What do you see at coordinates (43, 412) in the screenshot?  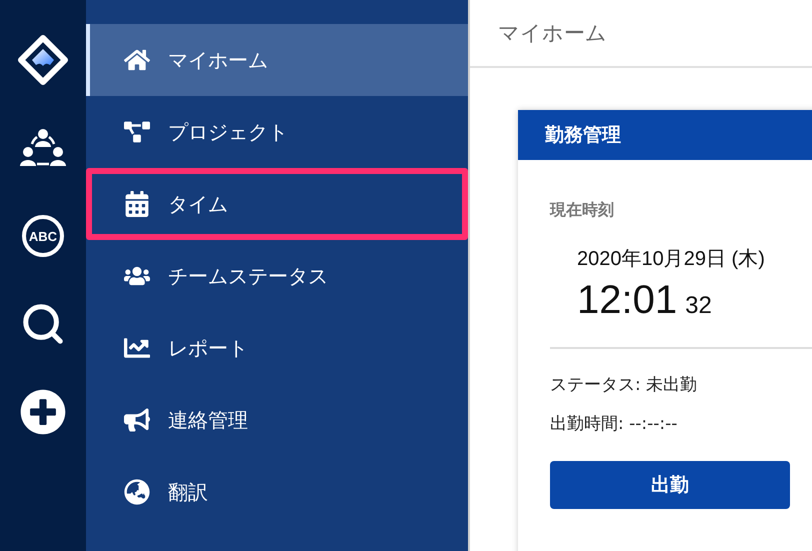 I see `add-icon` at bounding box center [43, 412].